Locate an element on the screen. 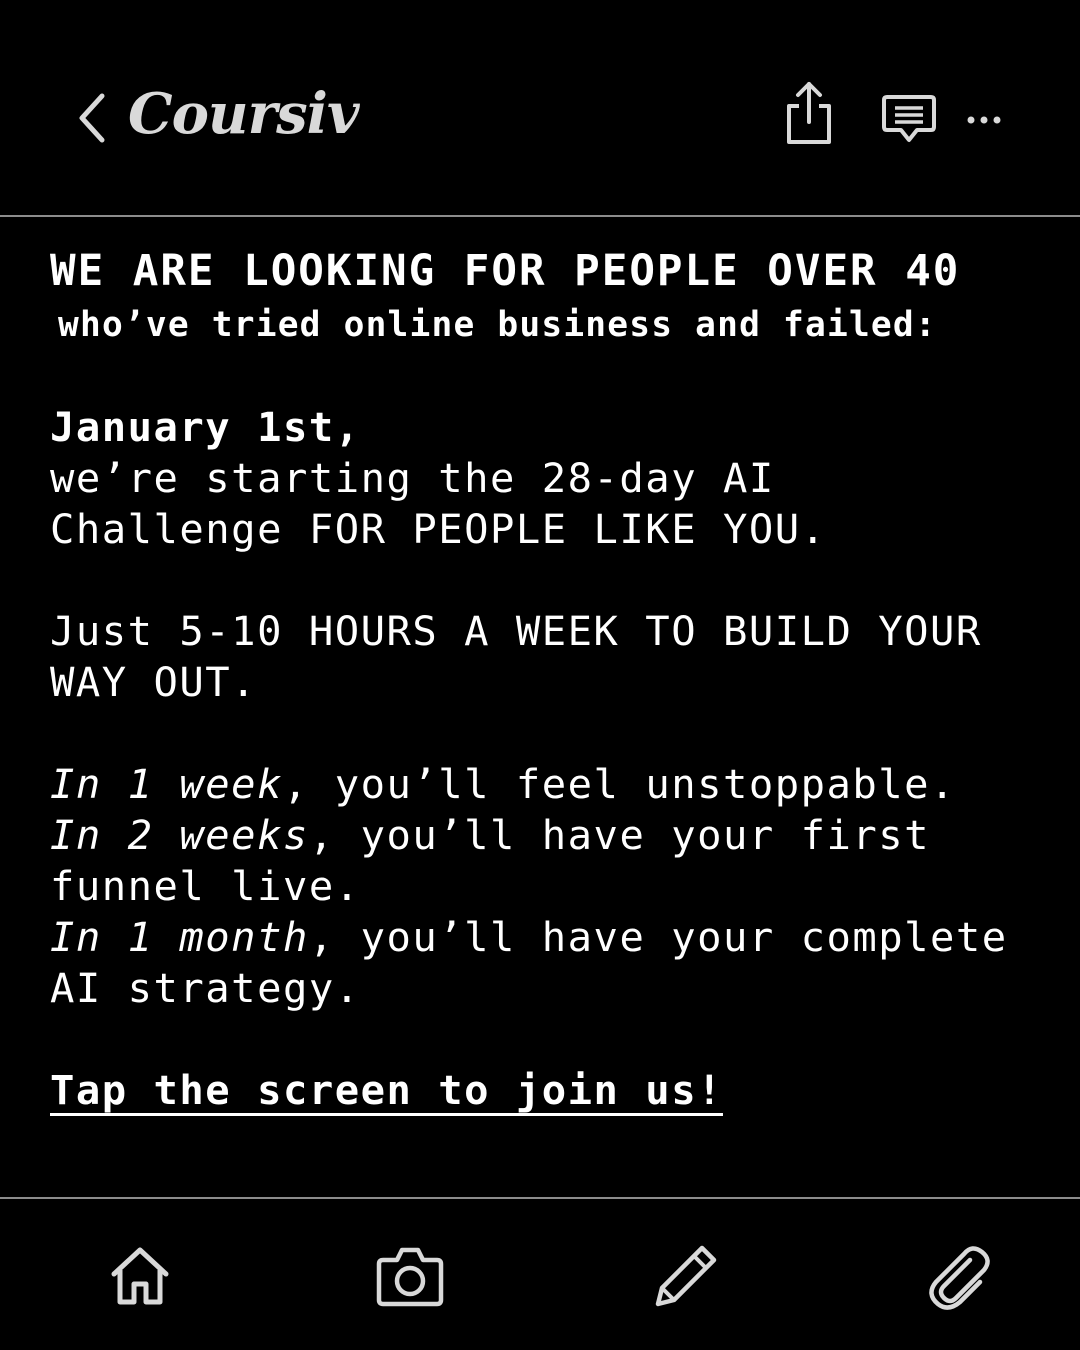  milestone-time: In 1 week is located at coordinates (166, 784).